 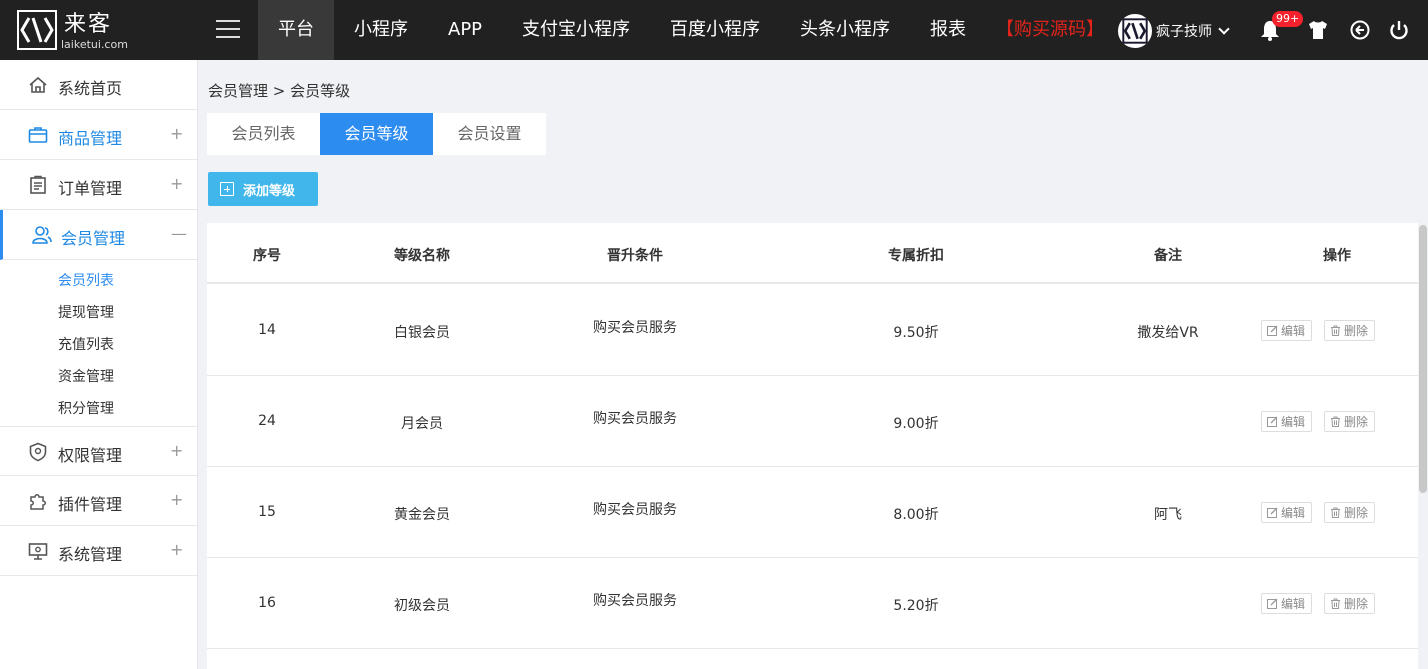 I want to click on add-level-label: 添加等级, so click(x=269, y=191).